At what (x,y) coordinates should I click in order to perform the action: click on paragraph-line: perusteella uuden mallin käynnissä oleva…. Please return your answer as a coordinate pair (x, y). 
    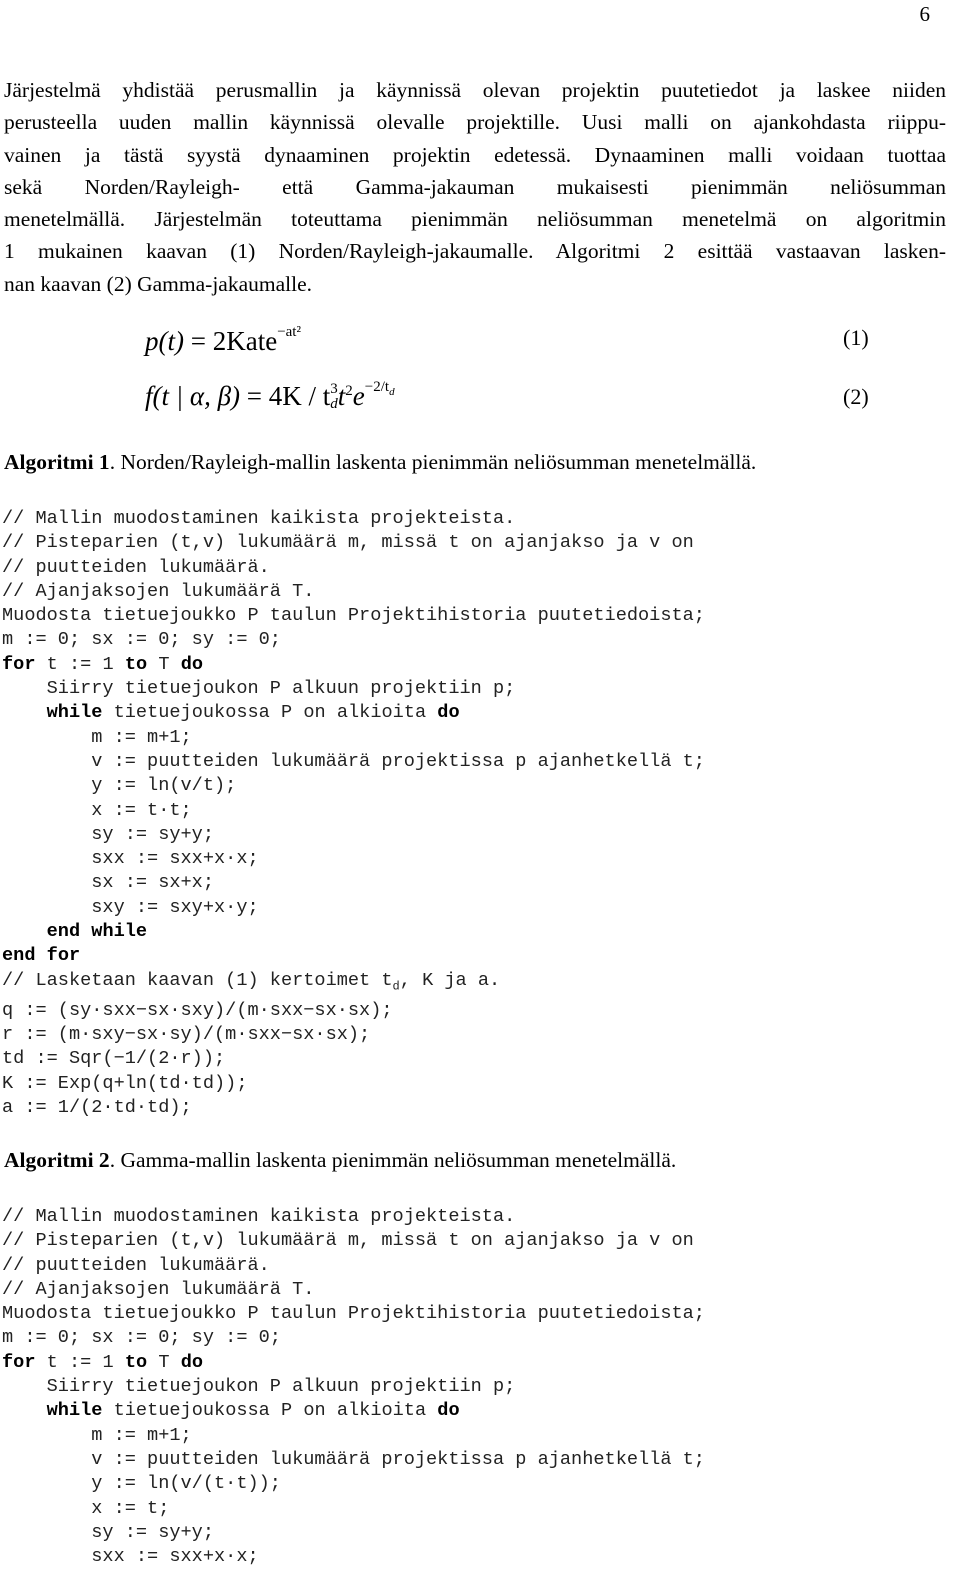
    Looking at the image, I should click on (475, 122).